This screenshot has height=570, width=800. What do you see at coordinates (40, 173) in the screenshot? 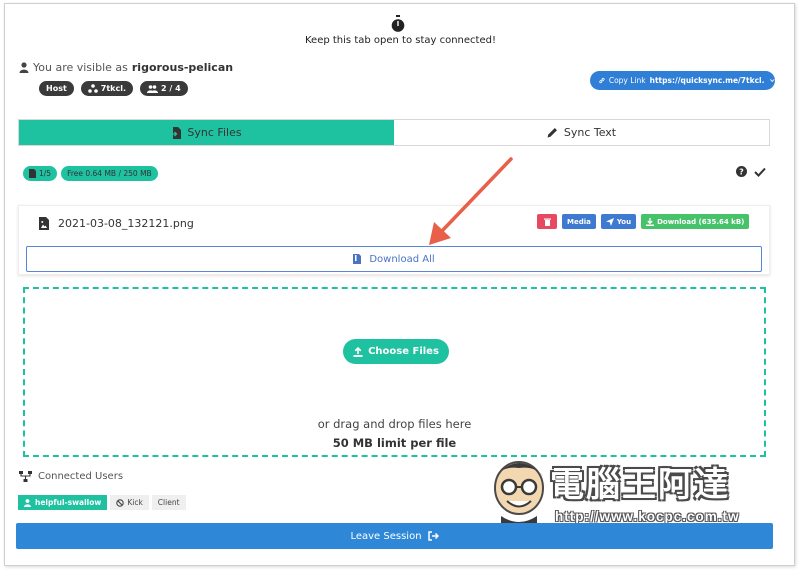
I see `file-count-chip: 1/5` at bounding box center [40, 173].